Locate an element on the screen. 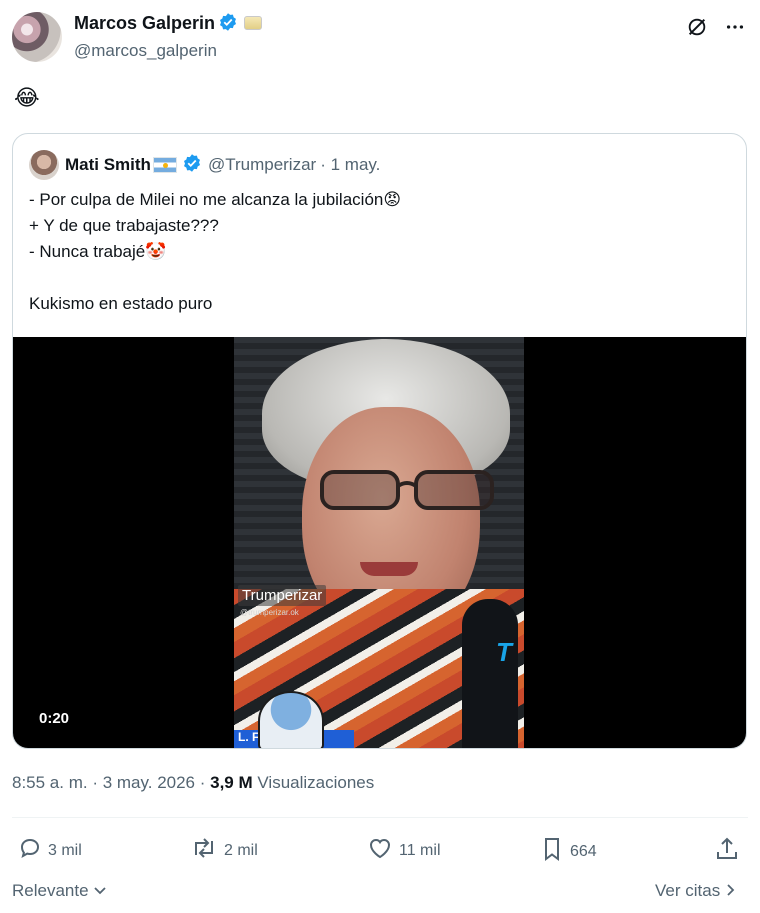 The height and width of the screenshot is (913, 760). argentina-flag-icon is located at coordinates (164, 165).